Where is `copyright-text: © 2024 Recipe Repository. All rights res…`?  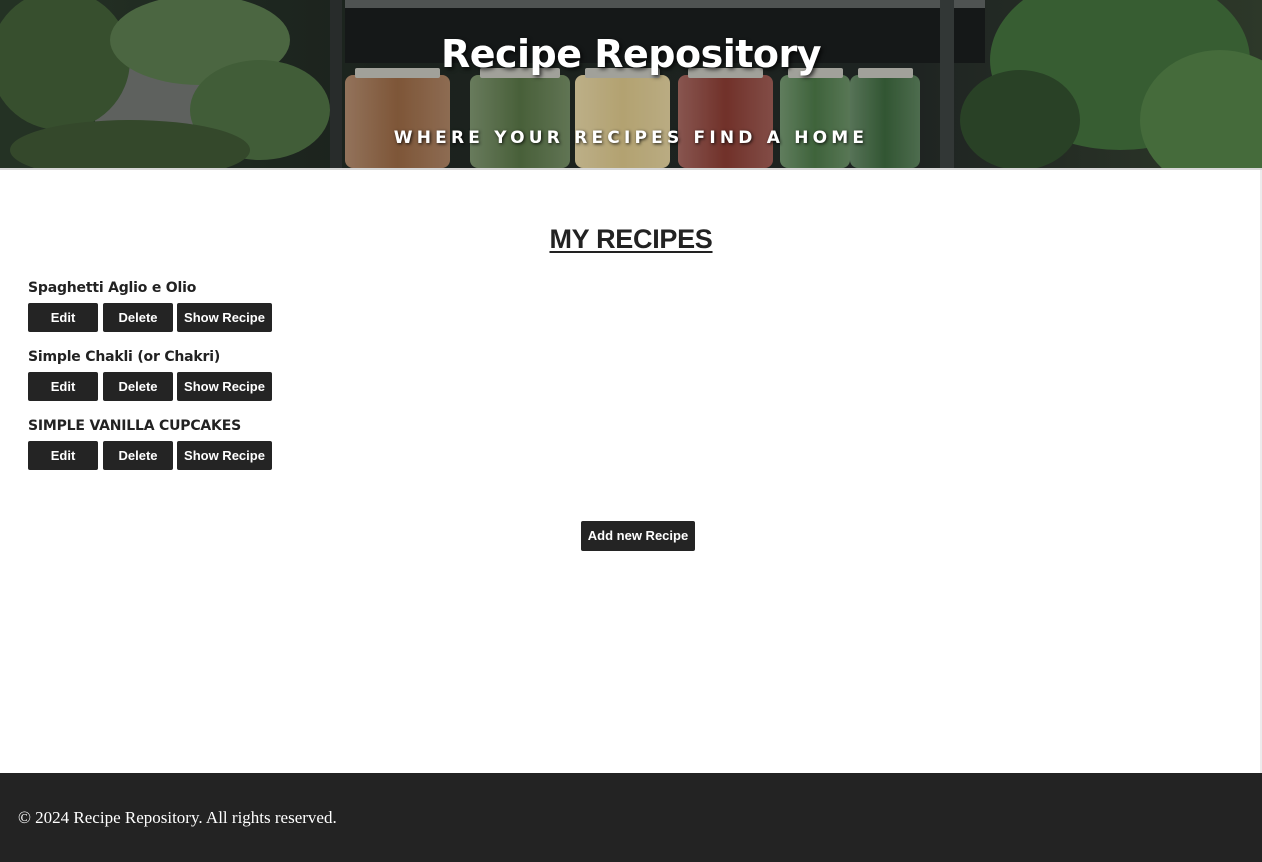 copyright-text: © 2024 Recipe Repository. All rights res… is located at coordinates (177, 817).